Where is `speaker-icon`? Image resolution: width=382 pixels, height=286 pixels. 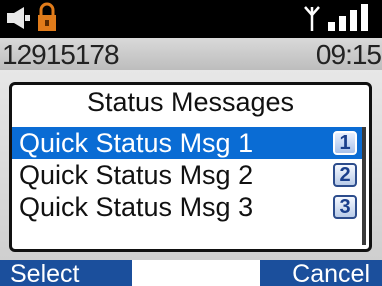
speaker-icon is located at coordinates (18, 18).